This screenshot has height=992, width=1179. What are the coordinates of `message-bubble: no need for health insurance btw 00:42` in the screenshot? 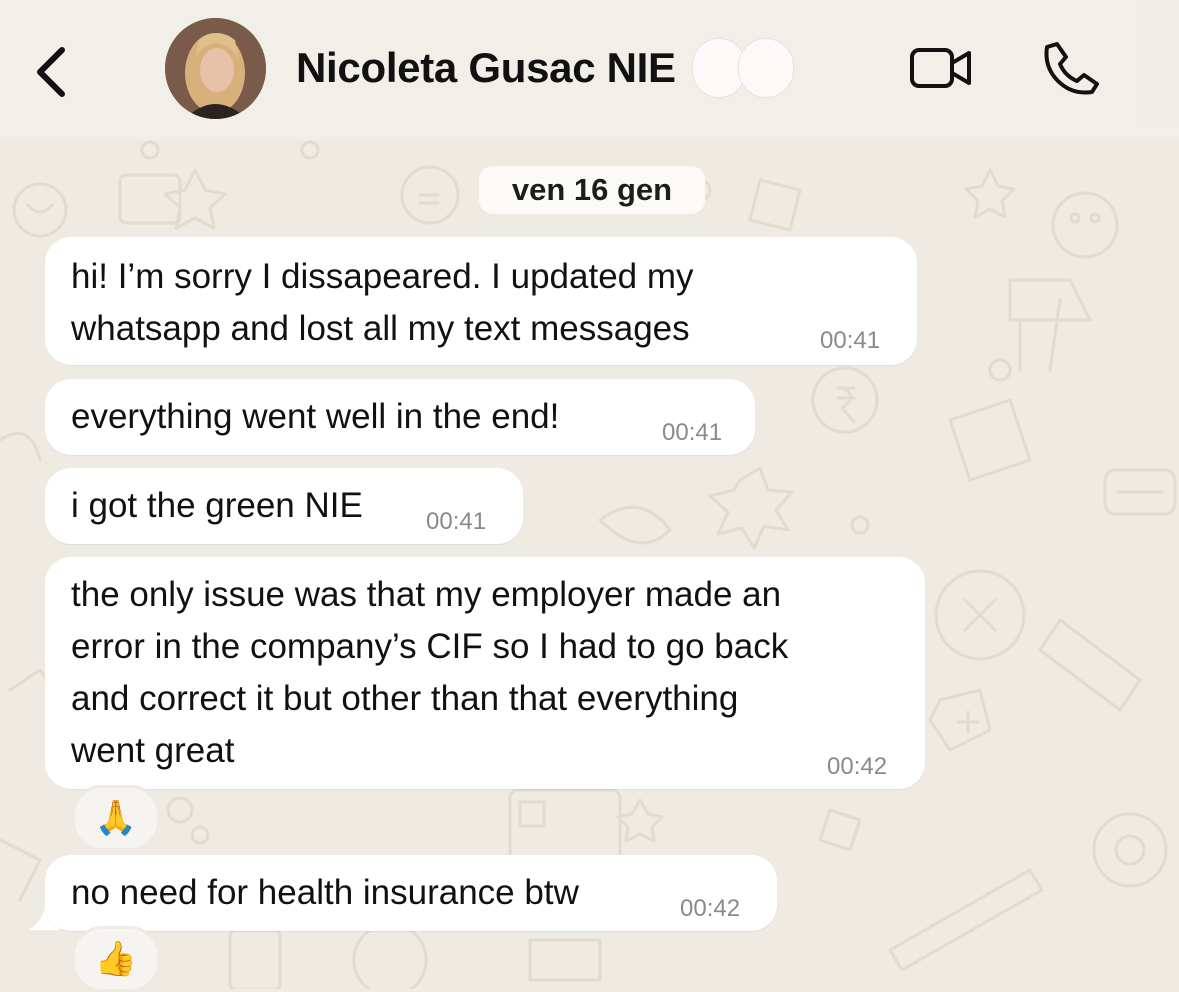 It's located at (411, 893).